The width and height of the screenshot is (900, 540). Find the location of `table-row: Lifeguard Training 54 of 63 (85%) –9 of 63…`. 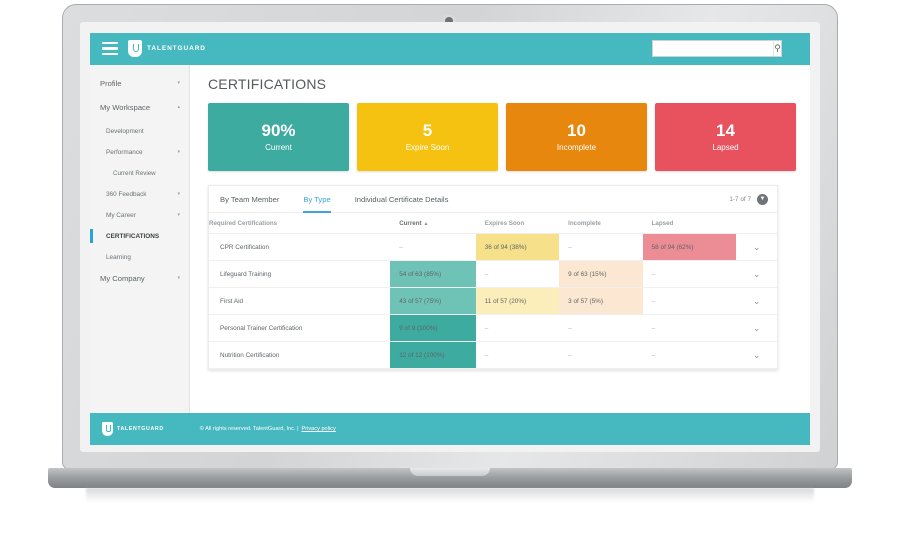

table-row: Lifeguard Training 54 of 63 (85%) –9 of 63… is located at coordinates (493, 274).